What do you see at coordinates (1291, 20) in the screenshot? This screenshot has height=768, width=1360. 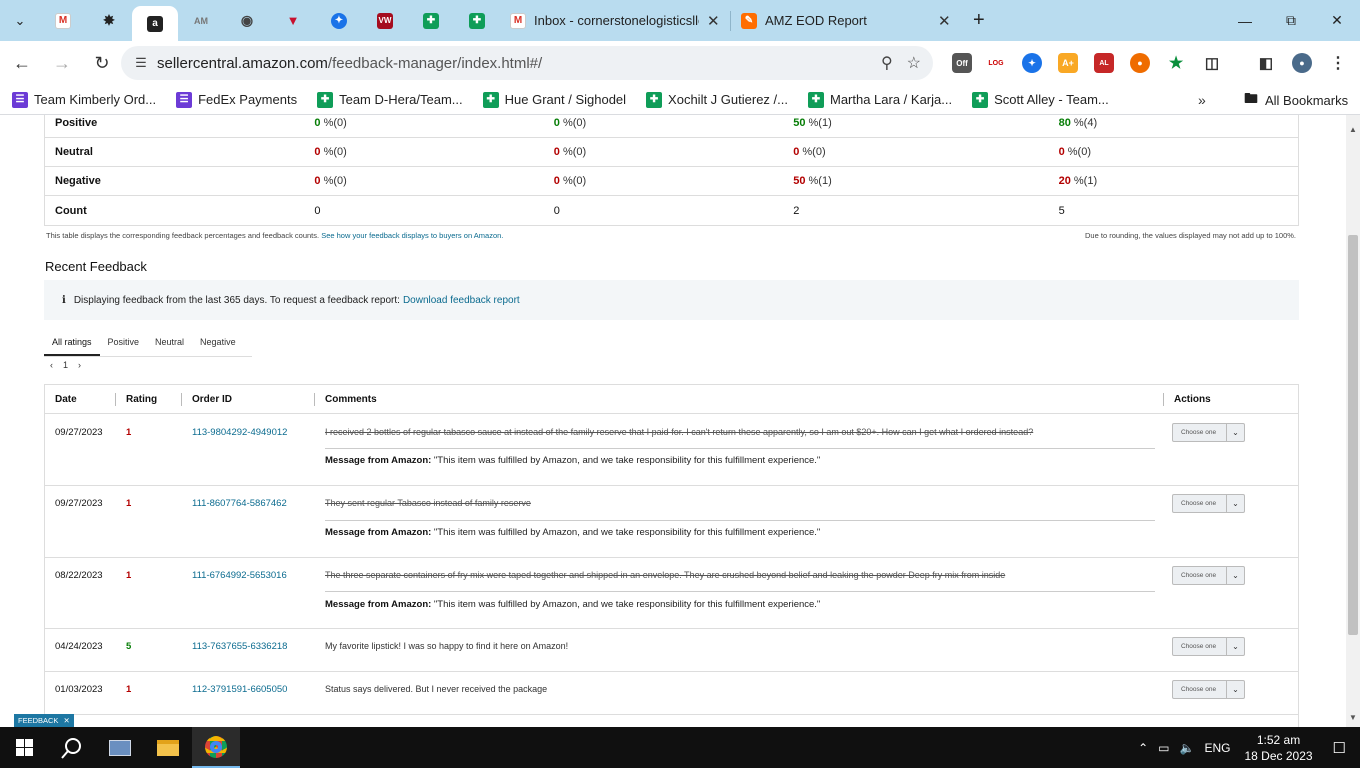 I see `restore-icon: ⧉` at bounding box center [1291, 20].